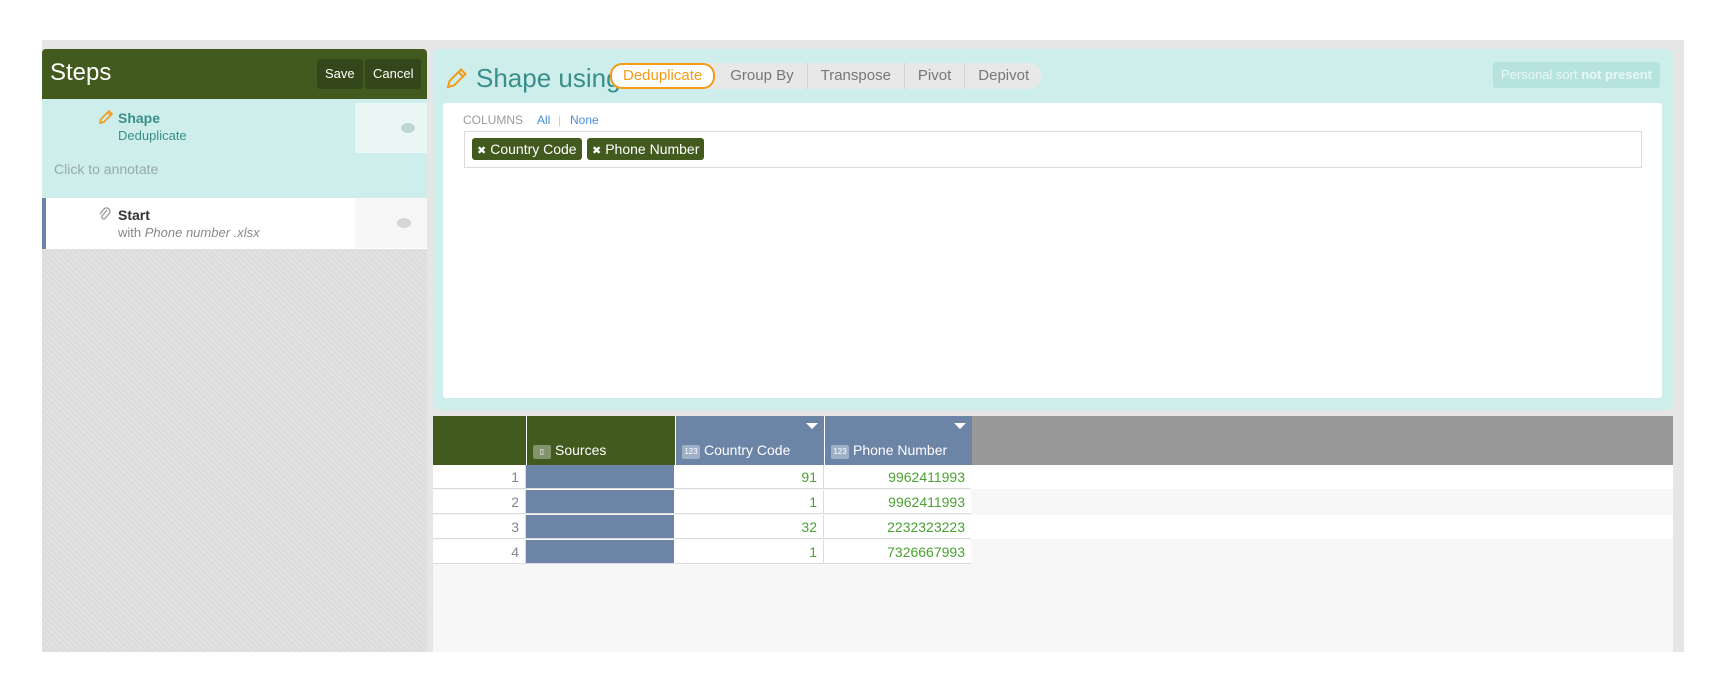  What do you see at coordinates (749, 527) in the screenshot?
I see `country-code-cell: 32` at bounding box center [749, 527].